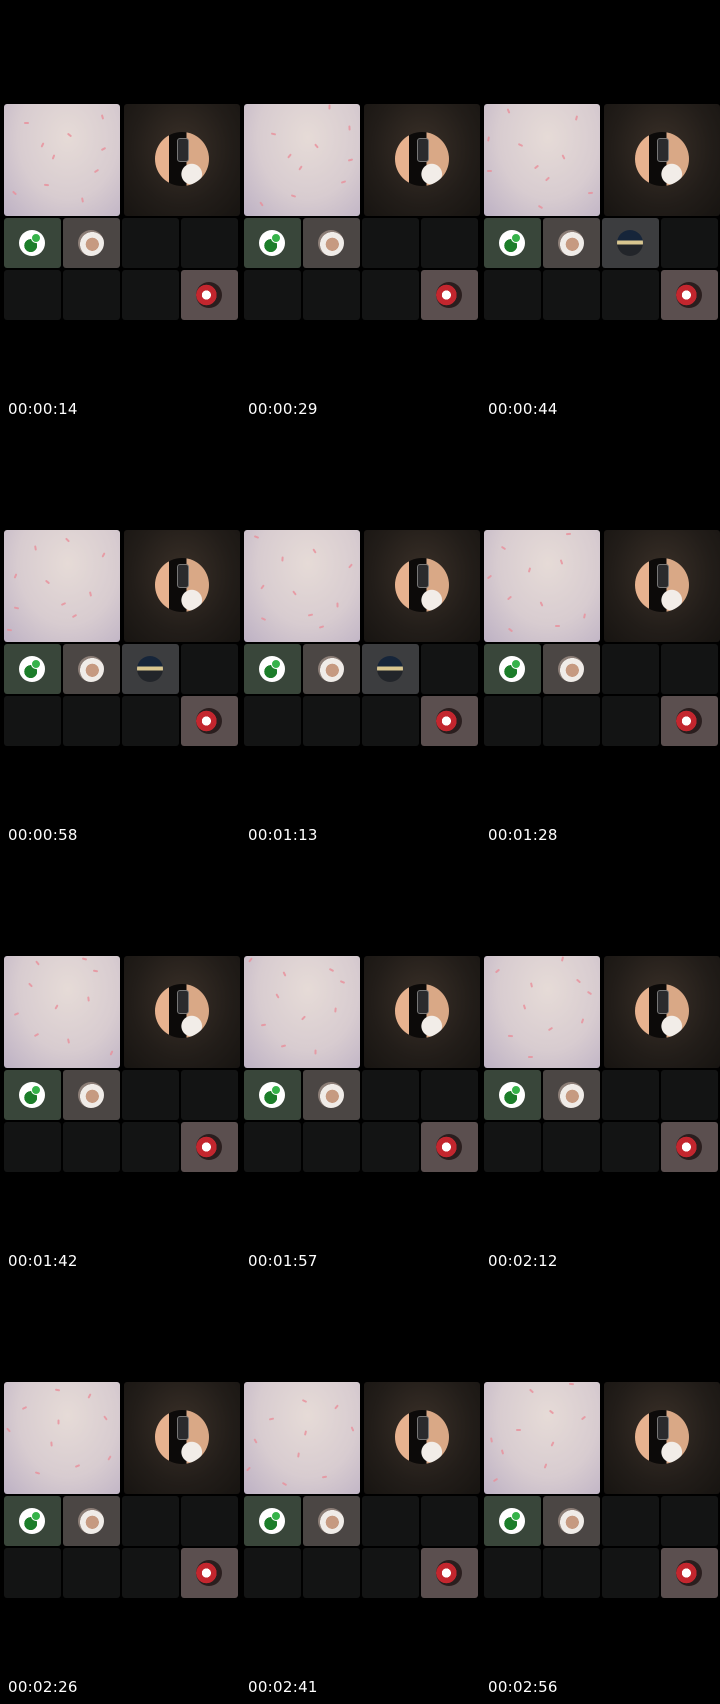 The height and width of the screenshot is (1704, 720). What do you see at coordinates (122, 210) in the screenshot?
I see `video-thumbnail: 00:00:14` at bounding box center [122, 210].